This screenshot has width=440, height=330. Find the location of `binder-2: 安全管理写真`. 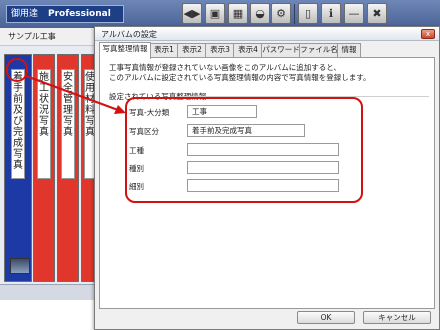

binder-2: 安全管理写真 is located at coordinates (68, 168).